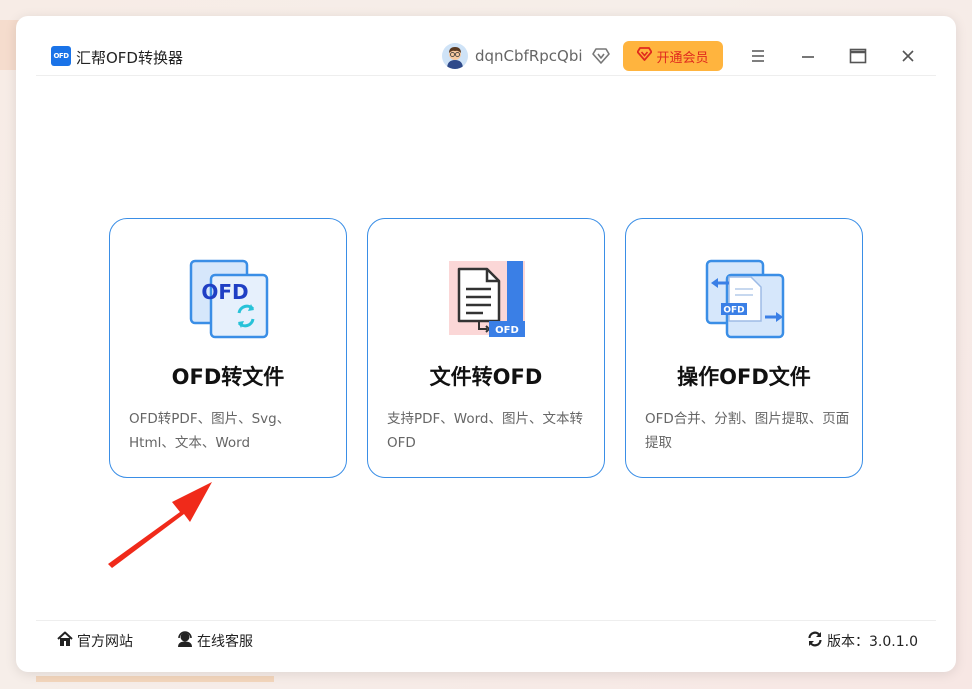 The image size is (972, 689). I want to click on card-operate-ofd: OFD 操作OFD文件 OFD合并、分割、图片提取、页面提取, so click(744, 348).